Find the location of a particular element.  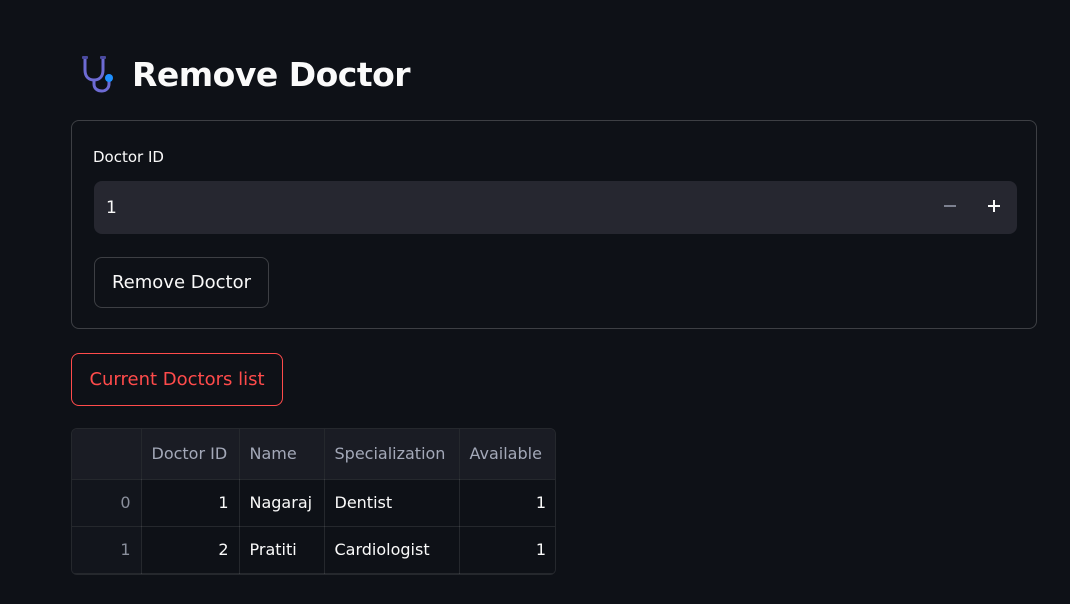

remove-doctor-button: Remove Doctor is located at coordinates (181, 282).